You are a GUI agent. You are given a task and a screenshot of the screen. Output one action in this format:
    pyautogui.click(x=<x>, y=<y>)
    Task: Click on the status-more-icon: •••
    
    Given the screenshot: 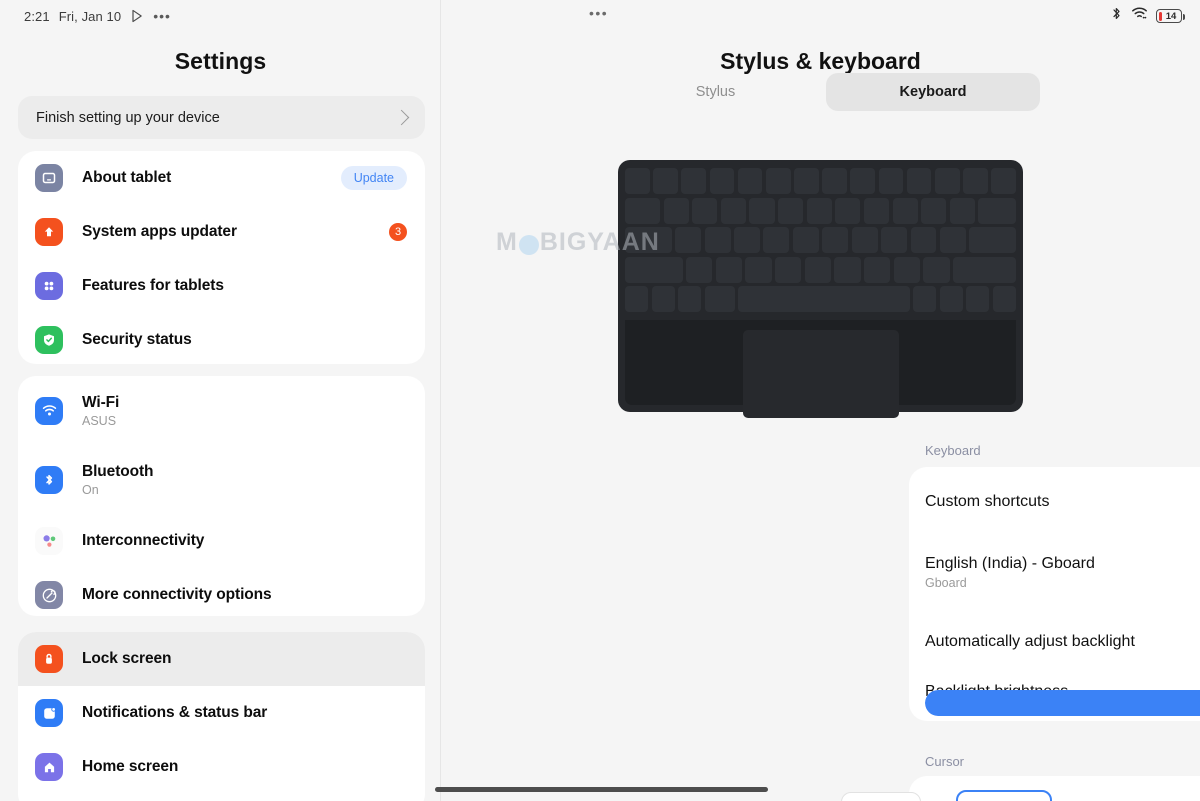 What is the action you would take?
    pyautogui.click(x=162, y=16)
    